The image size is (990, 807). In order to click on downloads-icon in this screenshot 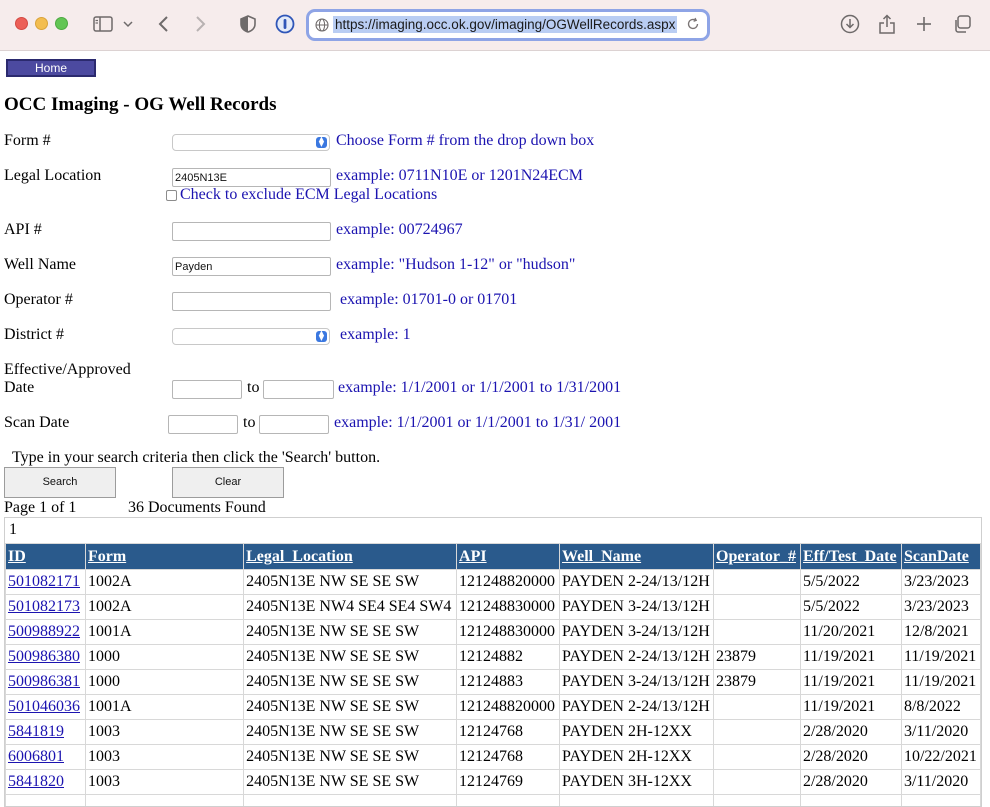, I will do `click(850, 24)`.